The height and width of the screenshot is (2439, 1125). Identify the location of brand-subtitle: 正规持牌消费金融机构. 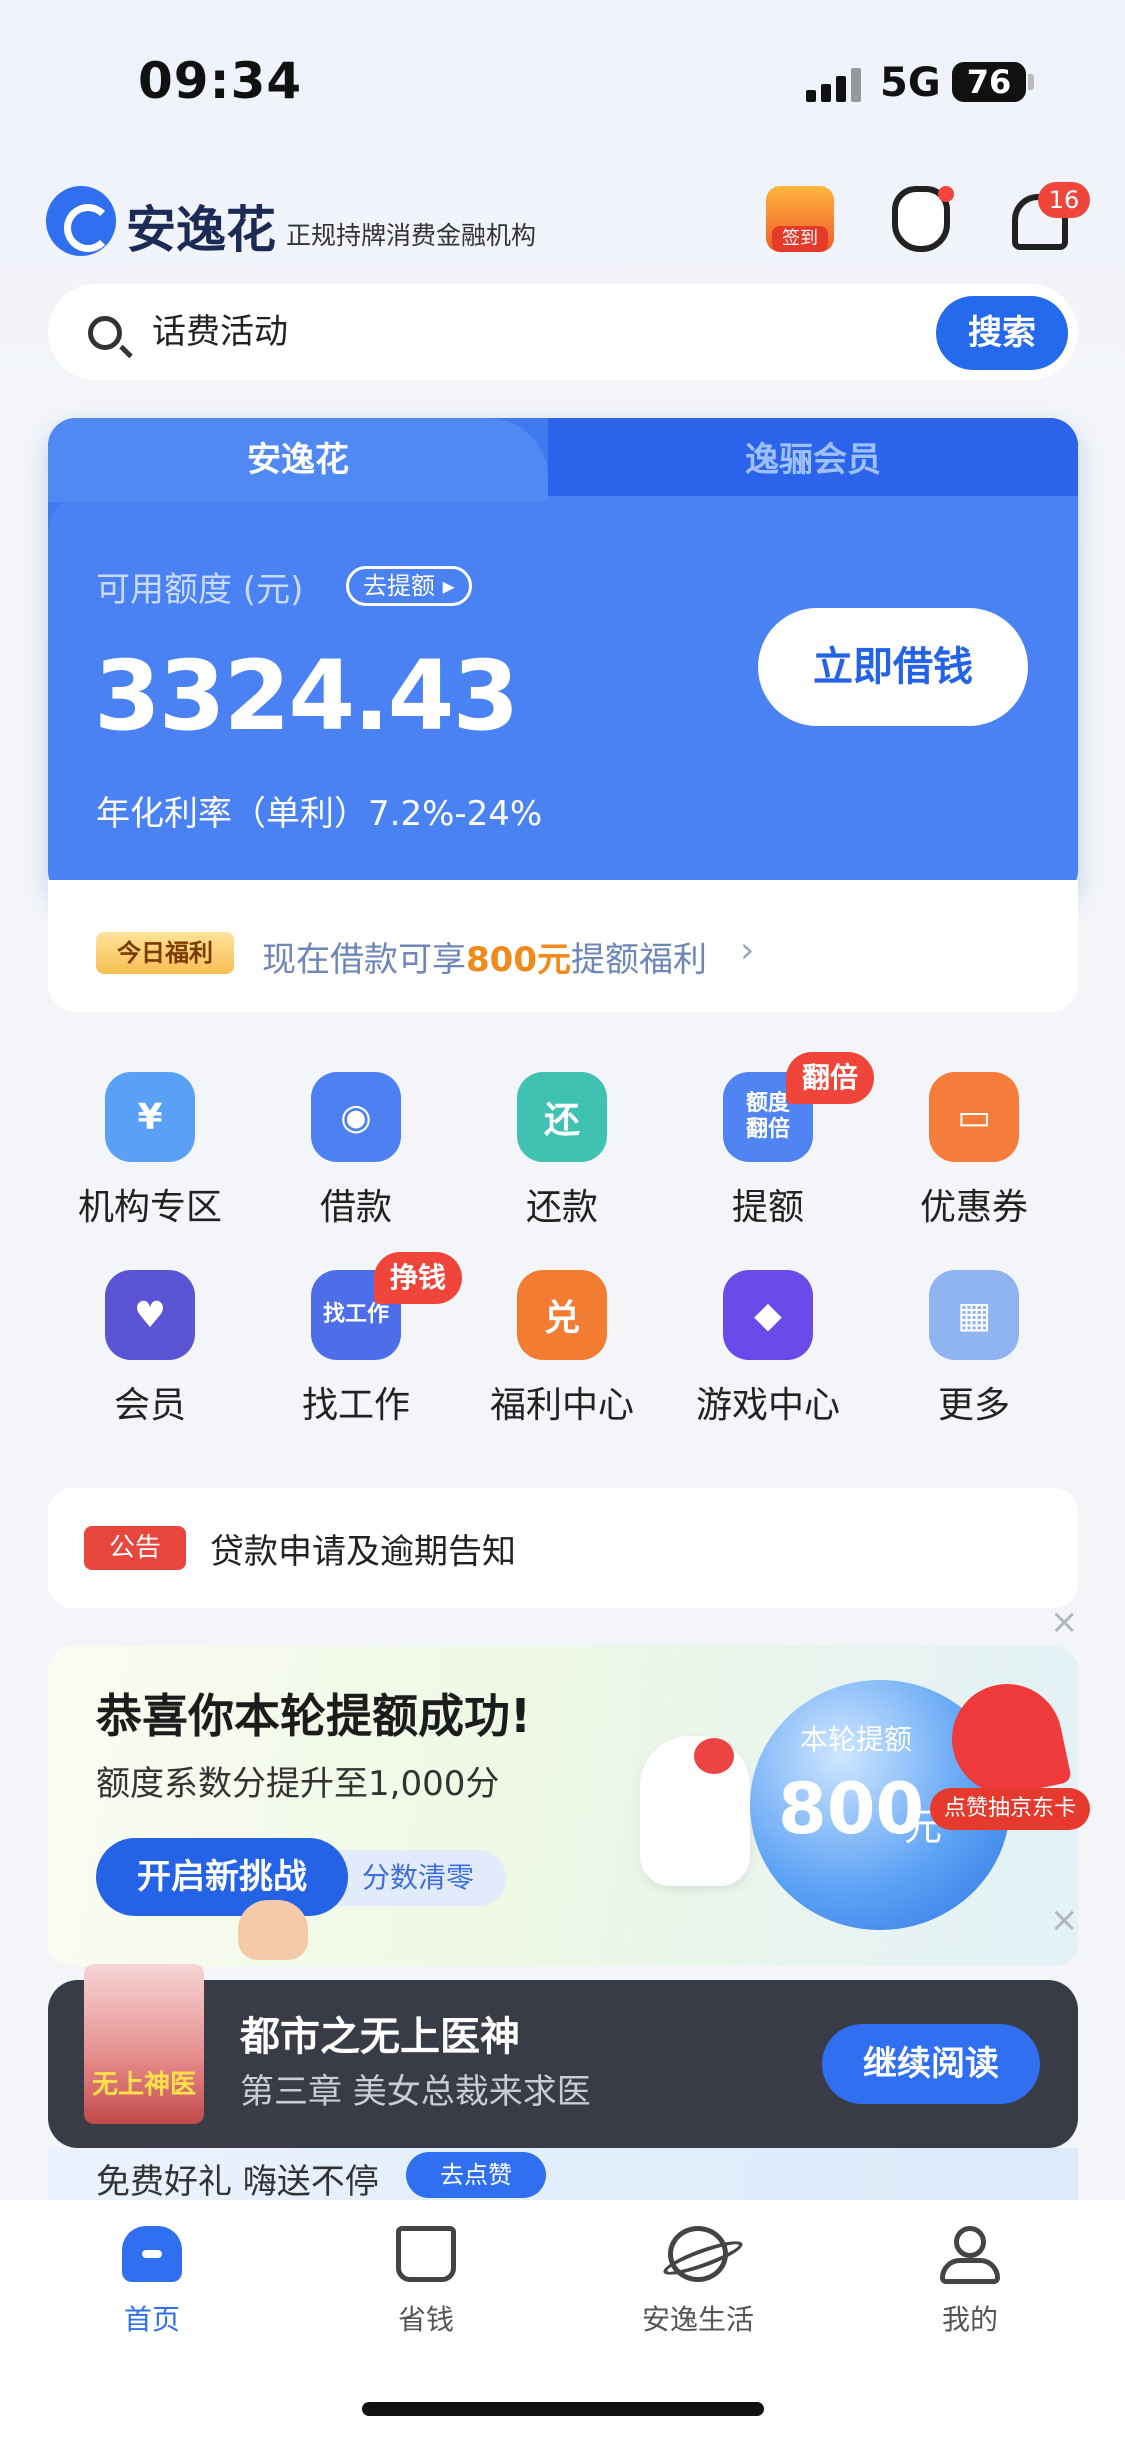
(411, 235).